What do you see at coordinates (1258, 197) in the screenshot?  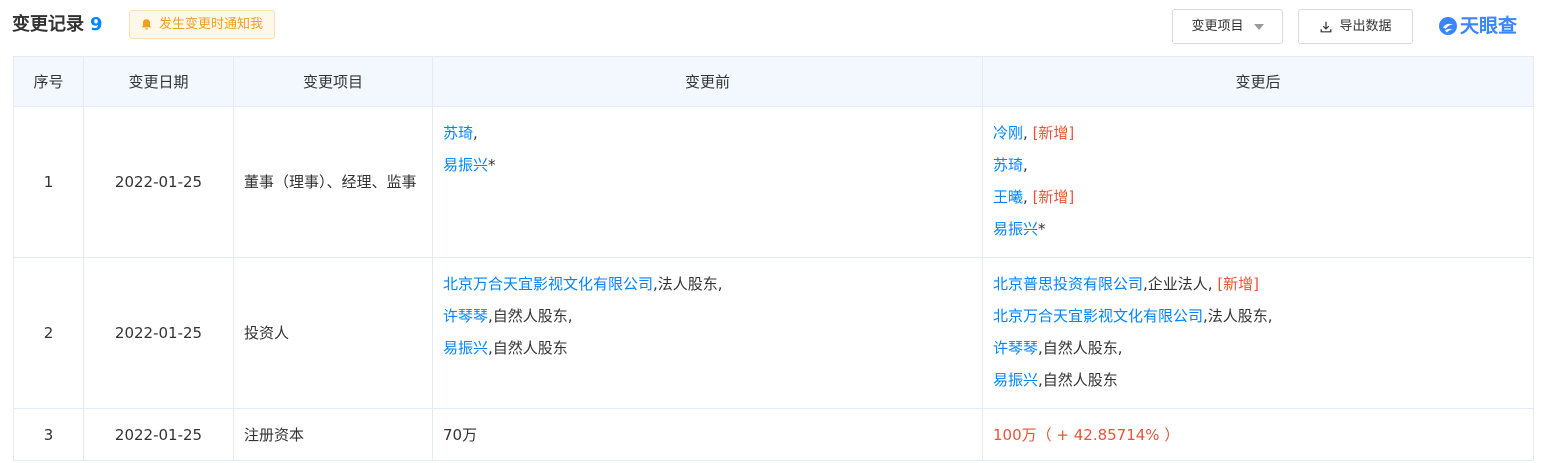 I see `list-item: 王曦, [新增]` at bounding box center [1258, 197].